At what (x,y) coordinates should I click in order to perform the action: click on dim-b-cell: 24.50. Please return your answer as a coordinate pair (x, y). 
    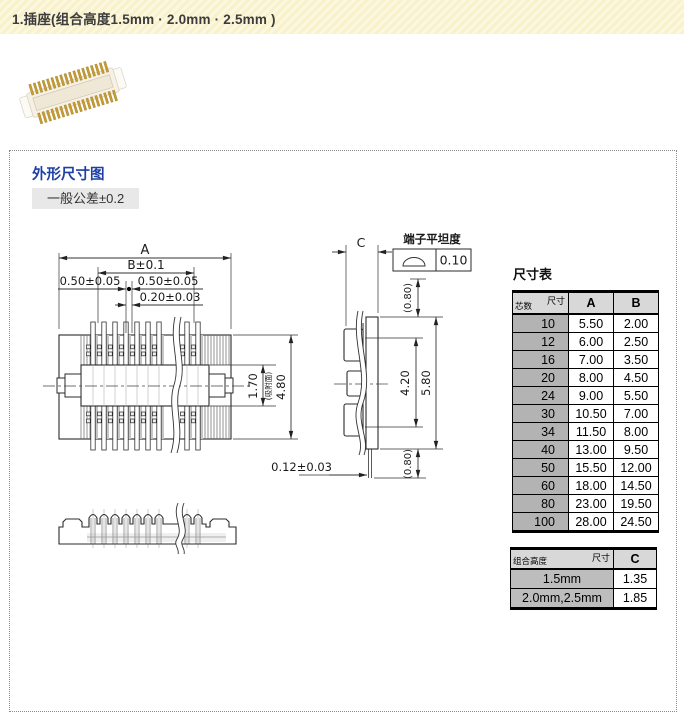
    Looking at the image, I should click on (636, 522).